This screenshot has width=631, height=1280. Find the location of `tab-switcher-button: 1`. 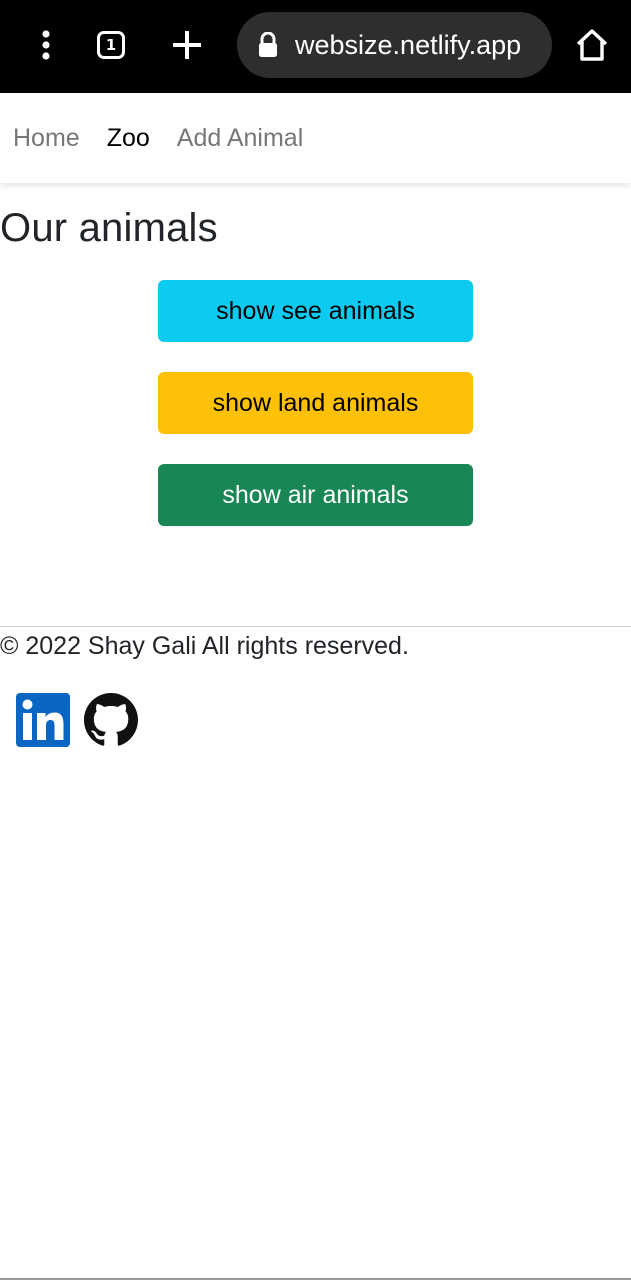

tab-switcher-button: 1 is located at coordinates (111, 45).